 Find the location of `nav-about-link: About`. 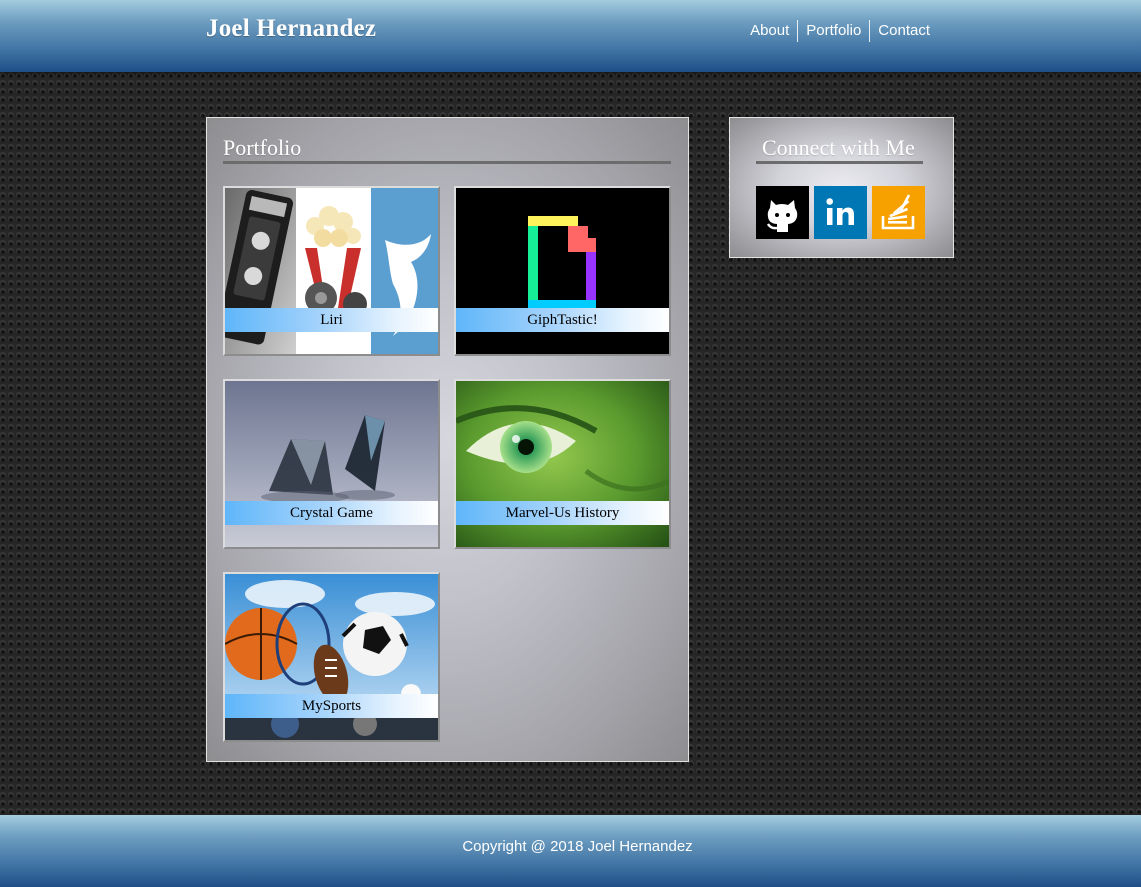

nav-about-link: About is located at coordinates (769, 31).